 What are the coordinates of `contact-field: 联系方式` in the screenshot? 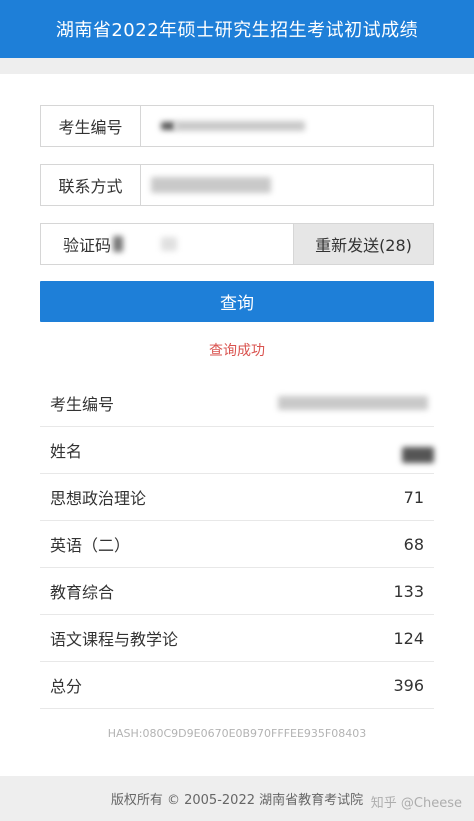 It's located at (237, 185).